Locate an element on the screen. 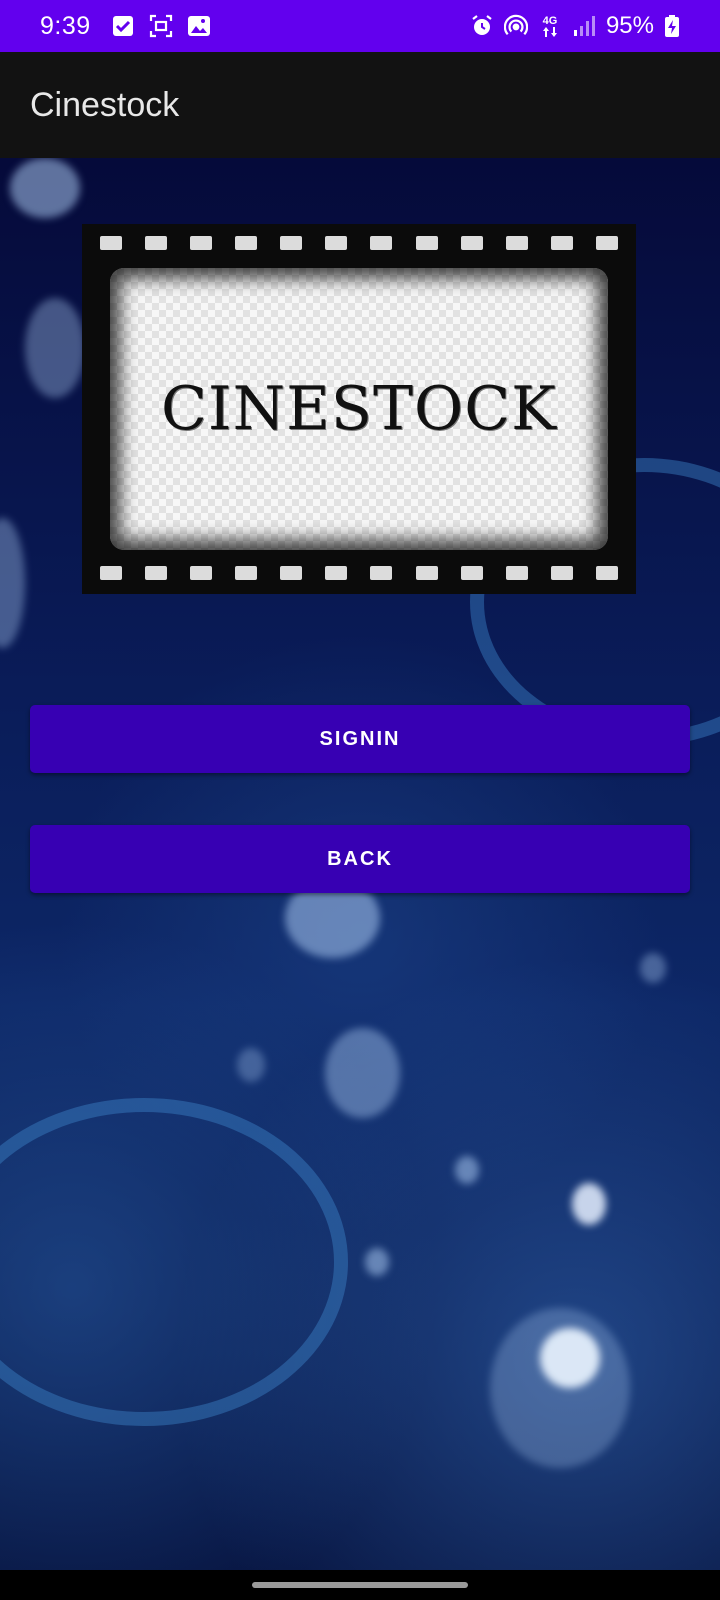  film-perforations-top is located at coordinates (359, 245).